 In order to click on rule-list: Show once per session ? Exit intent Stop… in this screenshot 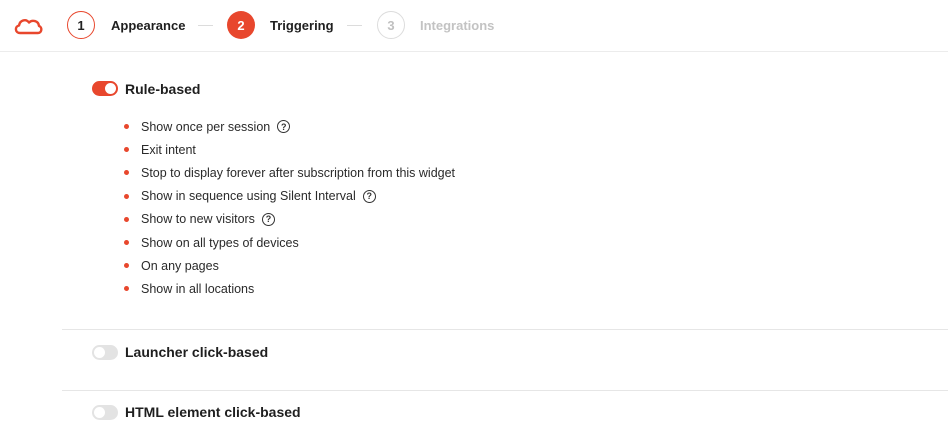, I will do `click(289, 208)`.